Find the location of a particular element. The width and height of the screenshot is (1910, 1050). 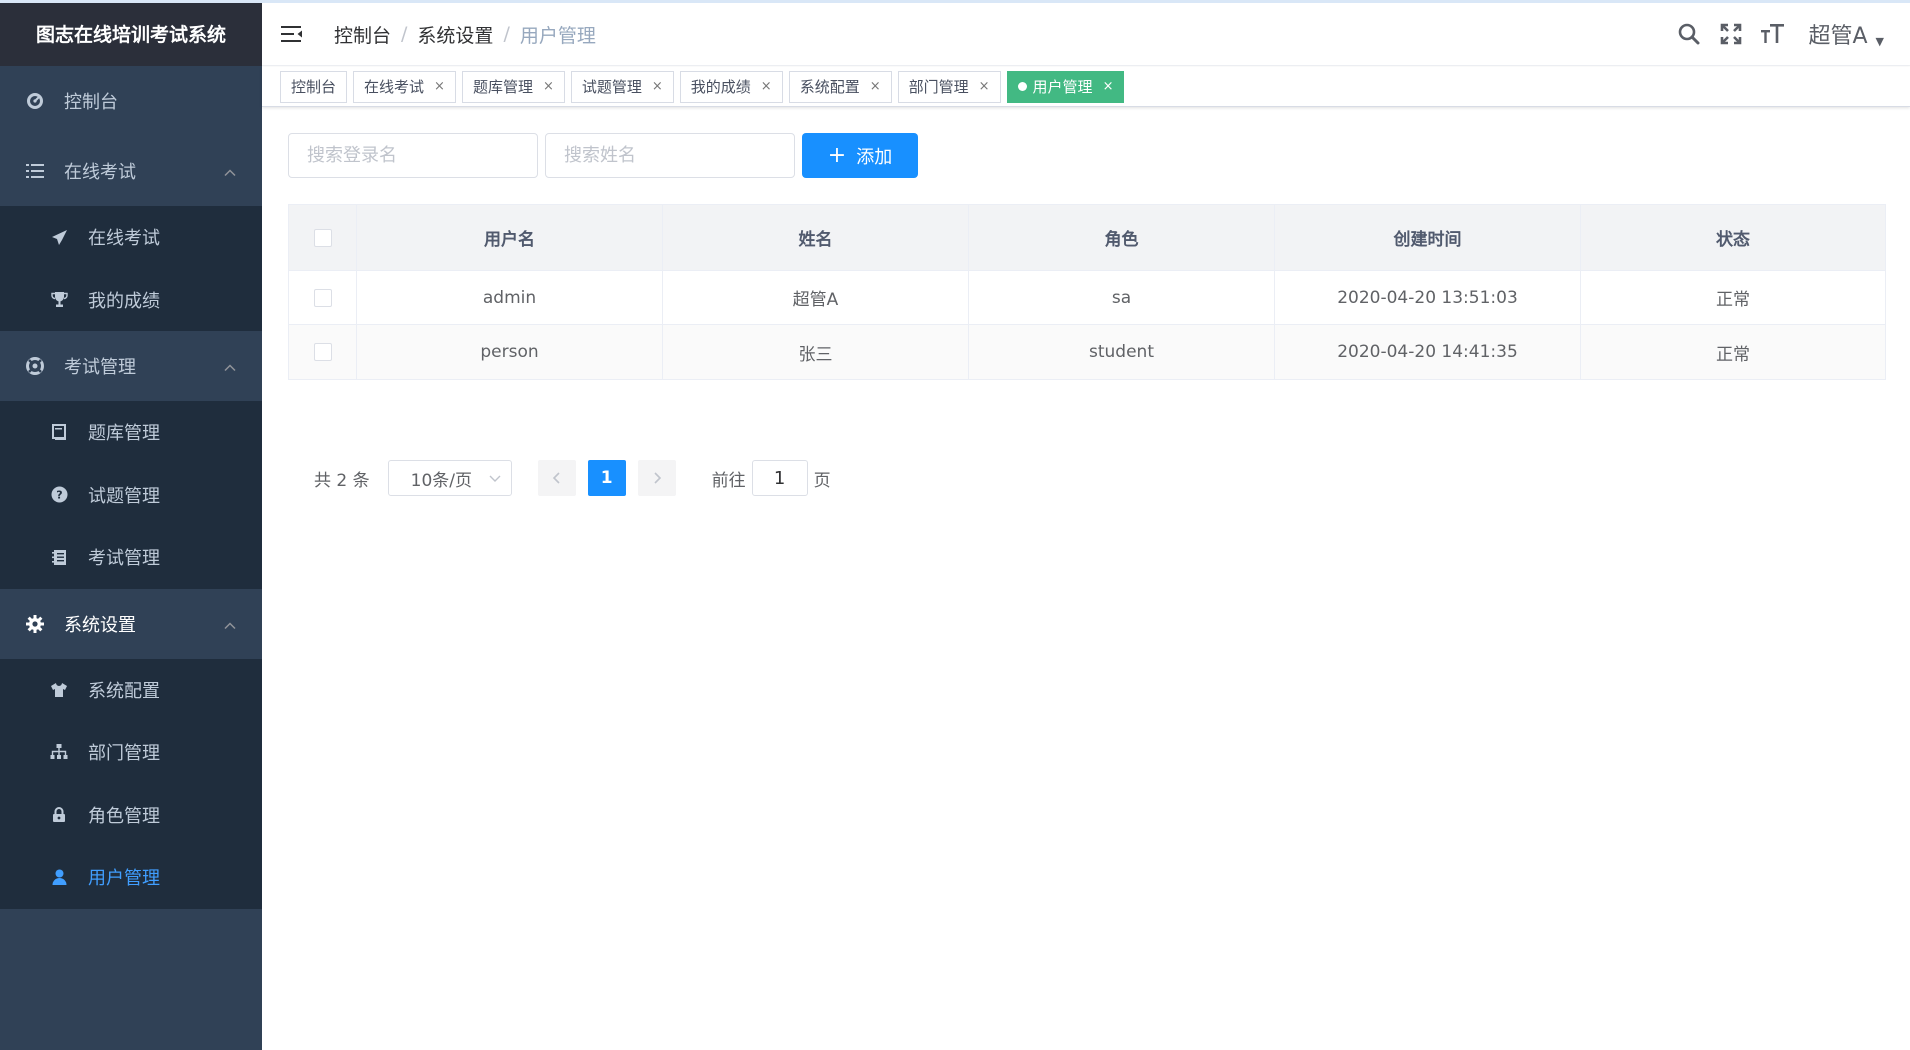

tag-system-config: 系统配置 × is located at coordinates (840, 86).